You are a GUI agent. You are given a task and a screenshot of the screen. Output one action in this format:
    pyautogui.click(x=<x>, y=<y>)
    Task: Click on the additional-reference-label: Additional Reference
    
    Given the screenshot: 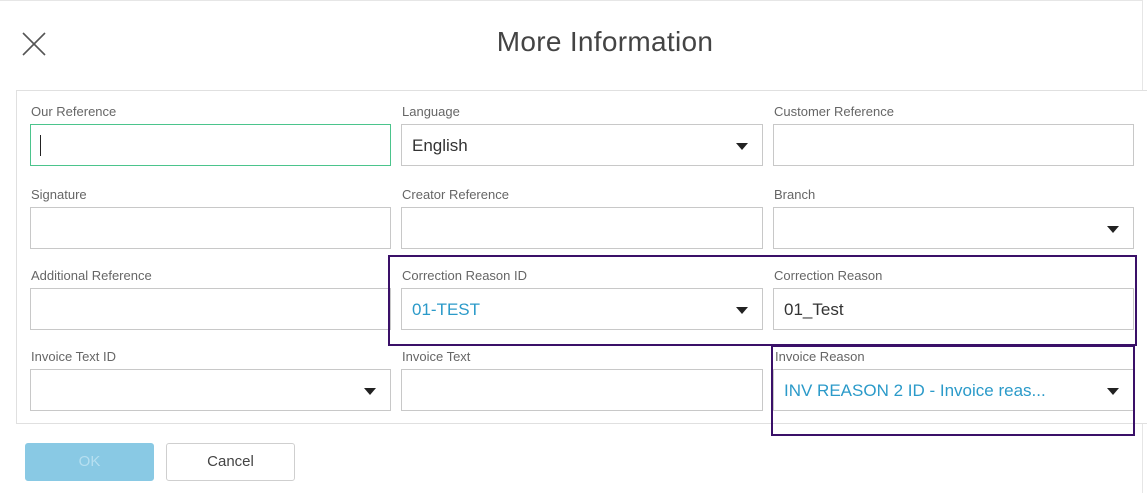 What is the action you would take?
    pyautogui.click(x=91, y=275)
    